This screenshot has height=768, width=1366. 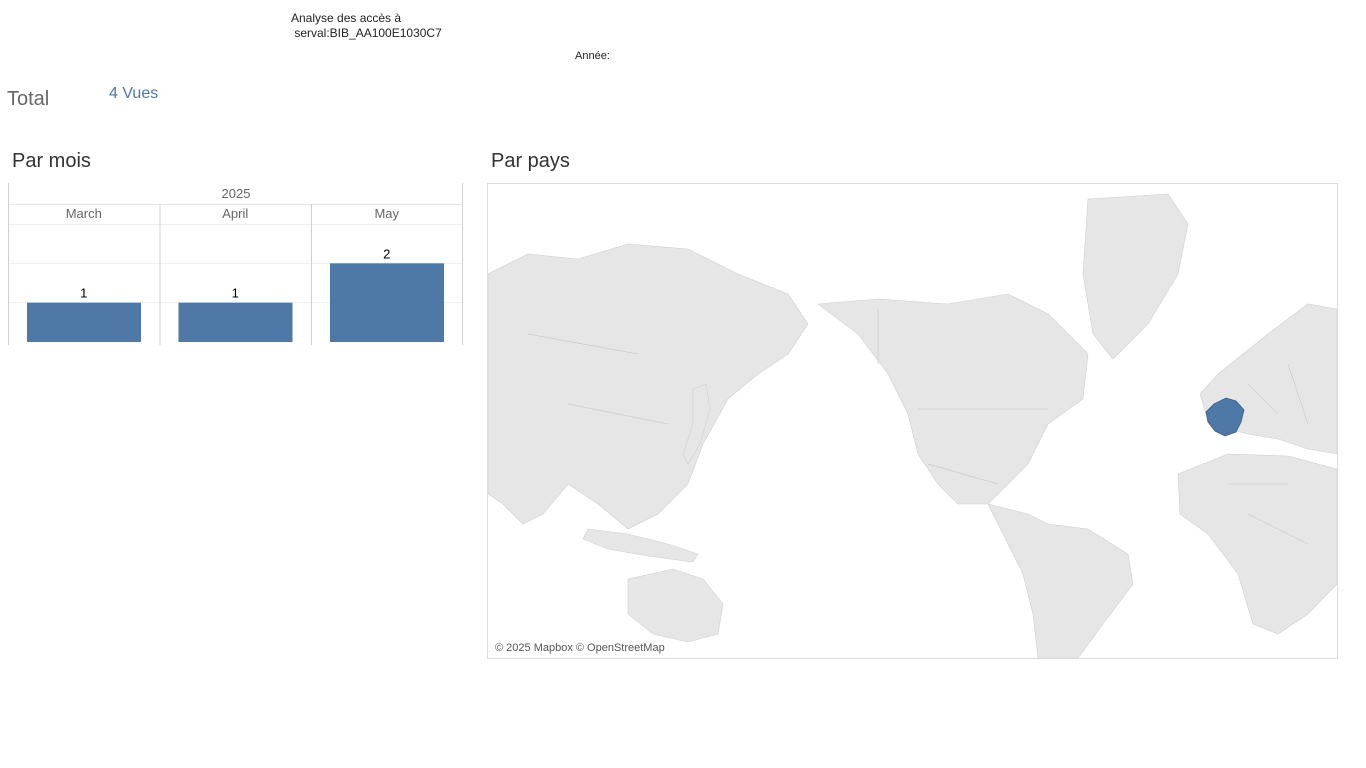 What do you see at coordinates (1060, 580) in the screenshot?
I see `south-america-land` at bounding box center [1060, 580].